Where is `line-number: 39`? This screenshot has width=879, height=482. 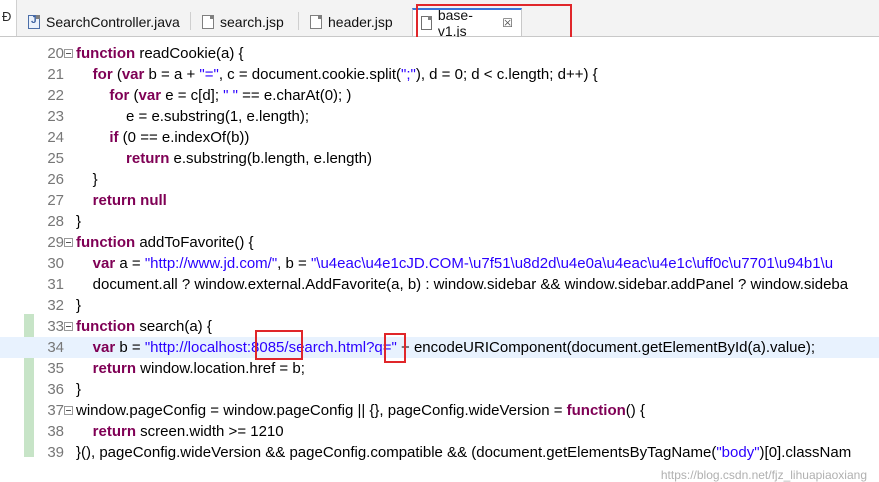
line-number: 39 is located at coordinates (55, 452).